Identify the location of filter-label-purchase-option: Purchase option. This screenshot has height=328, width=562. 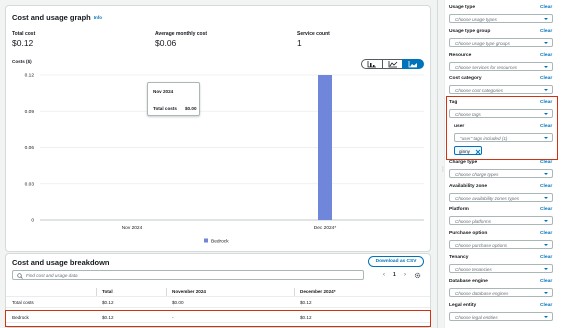
(468, 233).